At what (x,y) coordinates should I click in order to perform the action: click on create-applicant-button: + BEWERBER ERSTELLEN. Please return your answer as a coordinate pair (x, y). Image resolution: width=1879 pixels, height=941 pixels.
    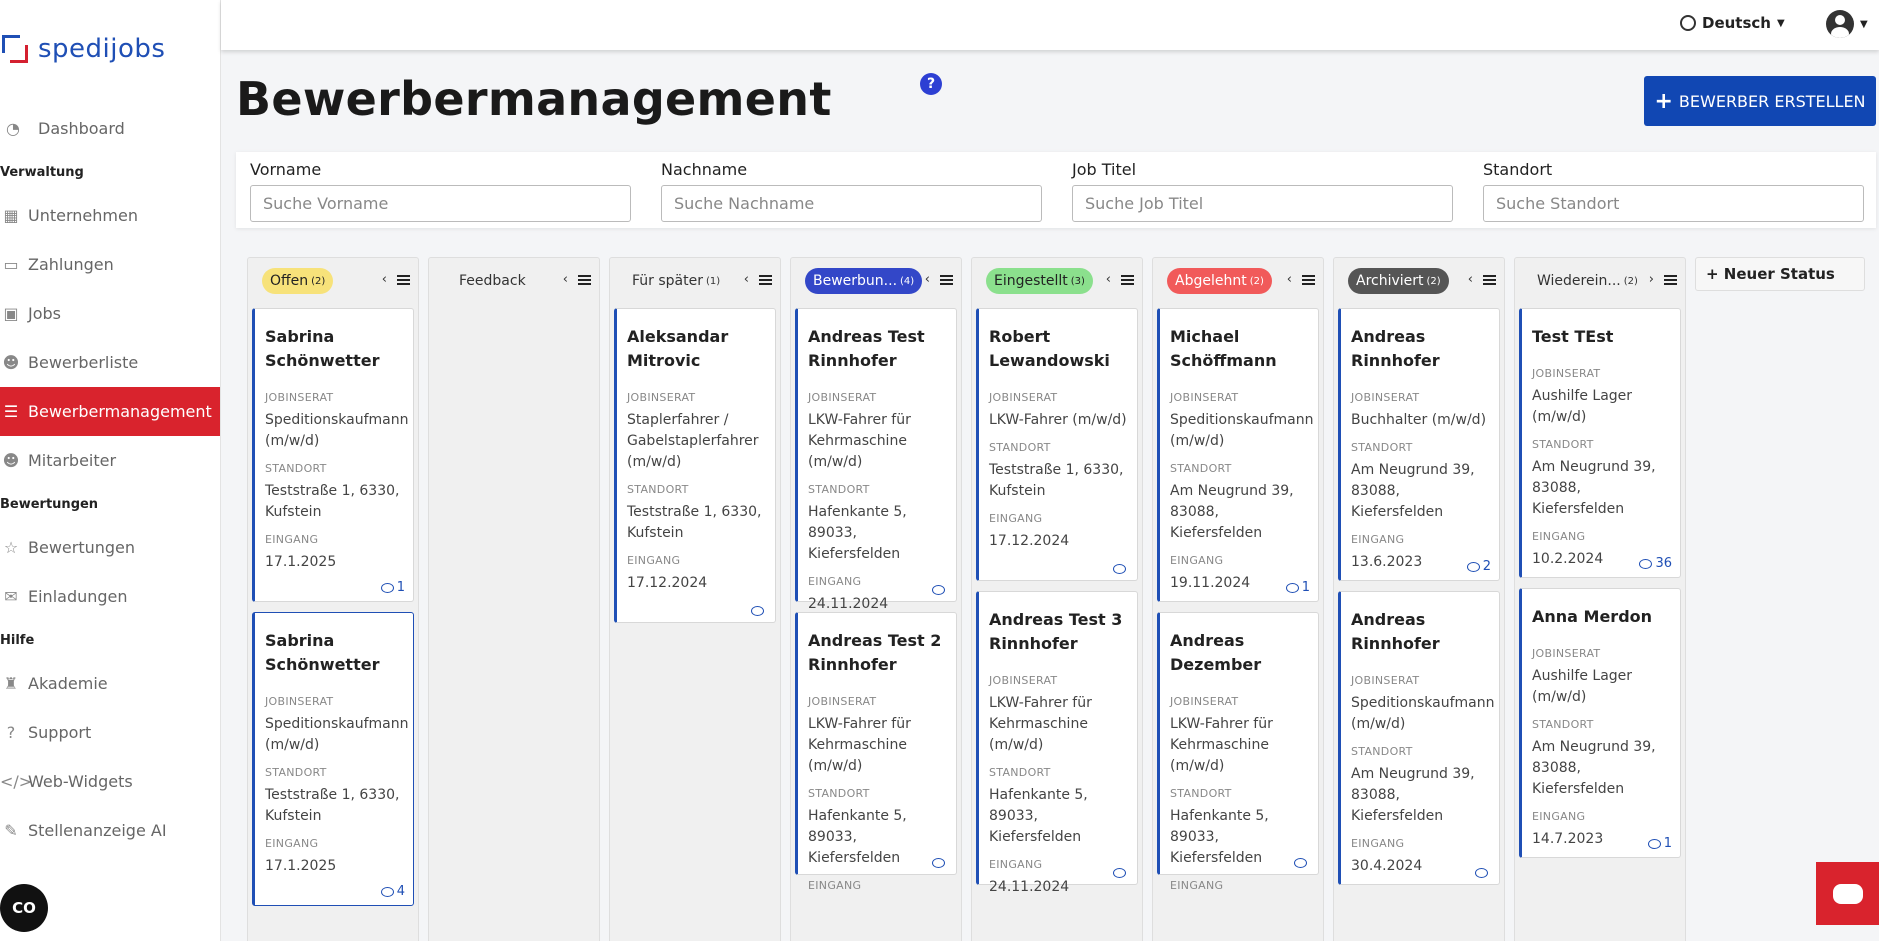
    Looking at the image, I should click on (1760, 101).